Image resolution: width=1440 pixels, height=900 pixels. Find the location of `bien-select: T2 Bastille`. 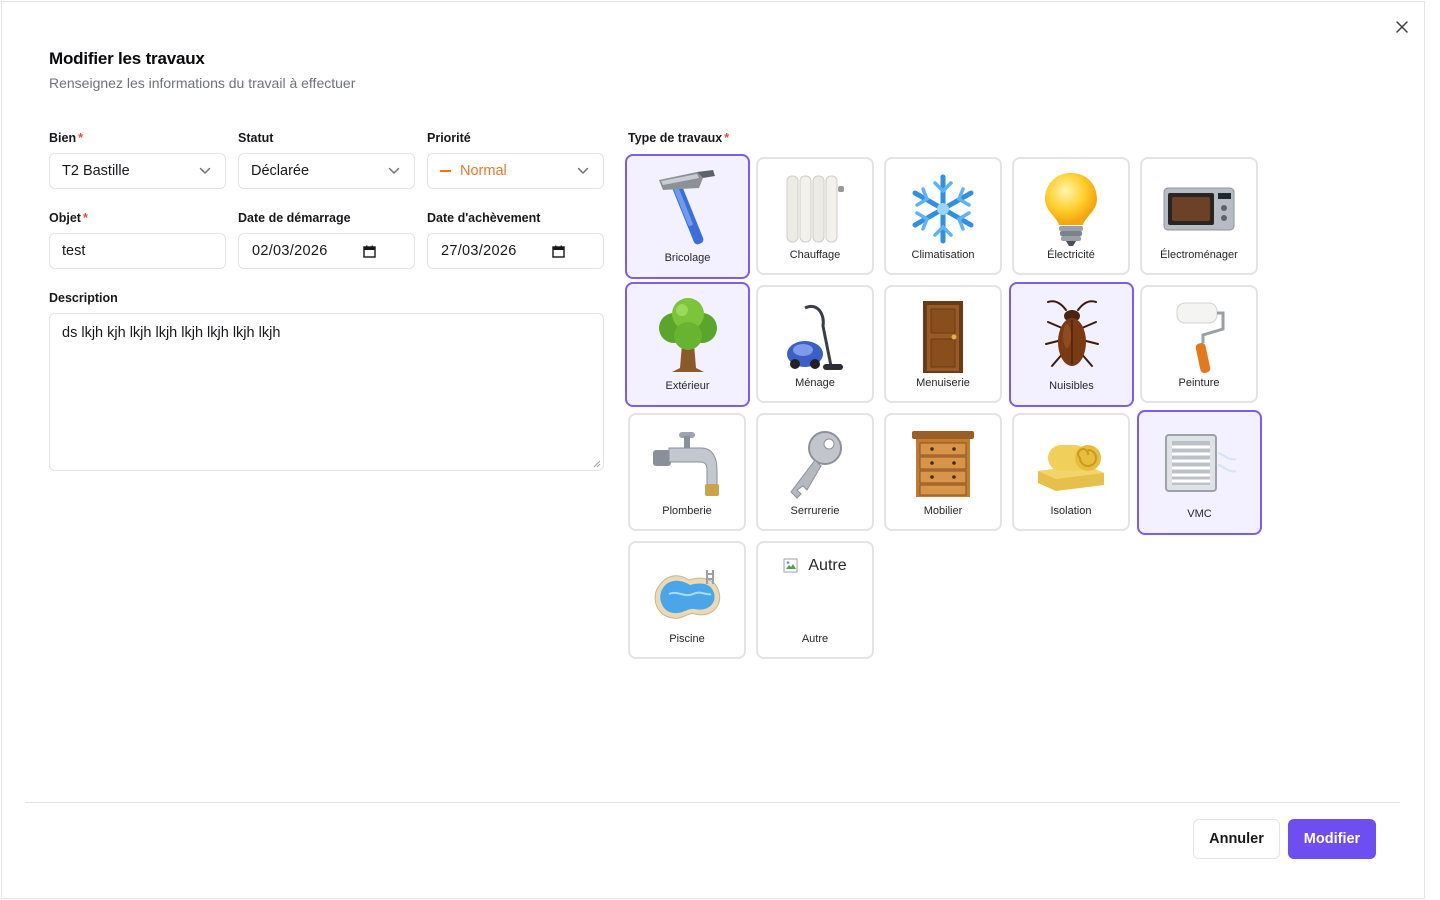

bien-select: T2 Bastille is located at coordinates (137, 171).